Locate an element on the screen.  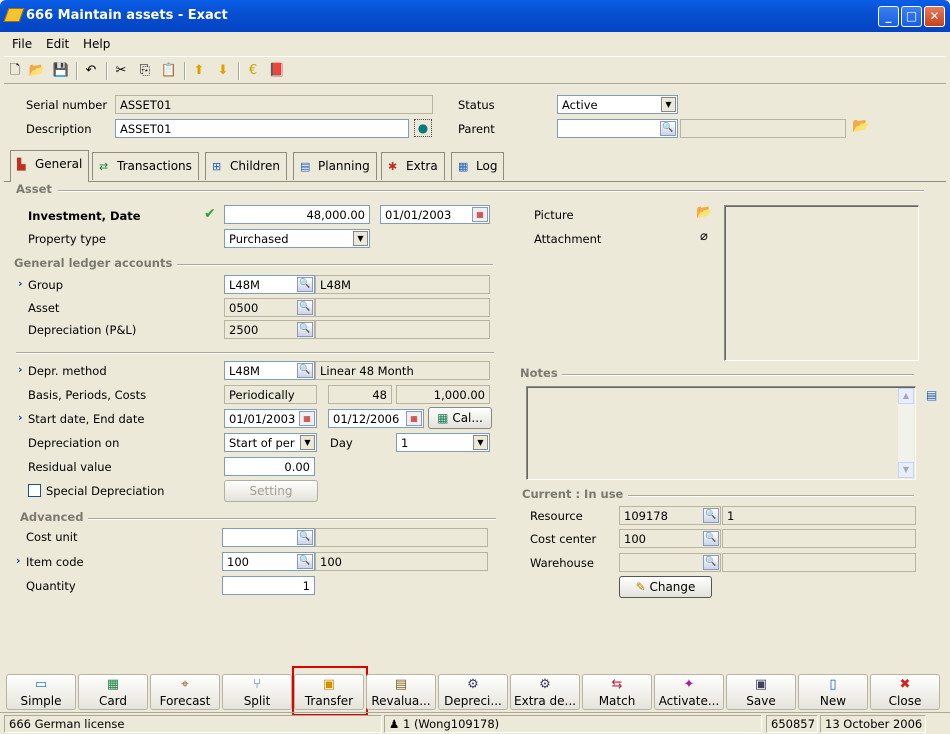
close-button: ✖ Close is located at coordinates (905, 692).